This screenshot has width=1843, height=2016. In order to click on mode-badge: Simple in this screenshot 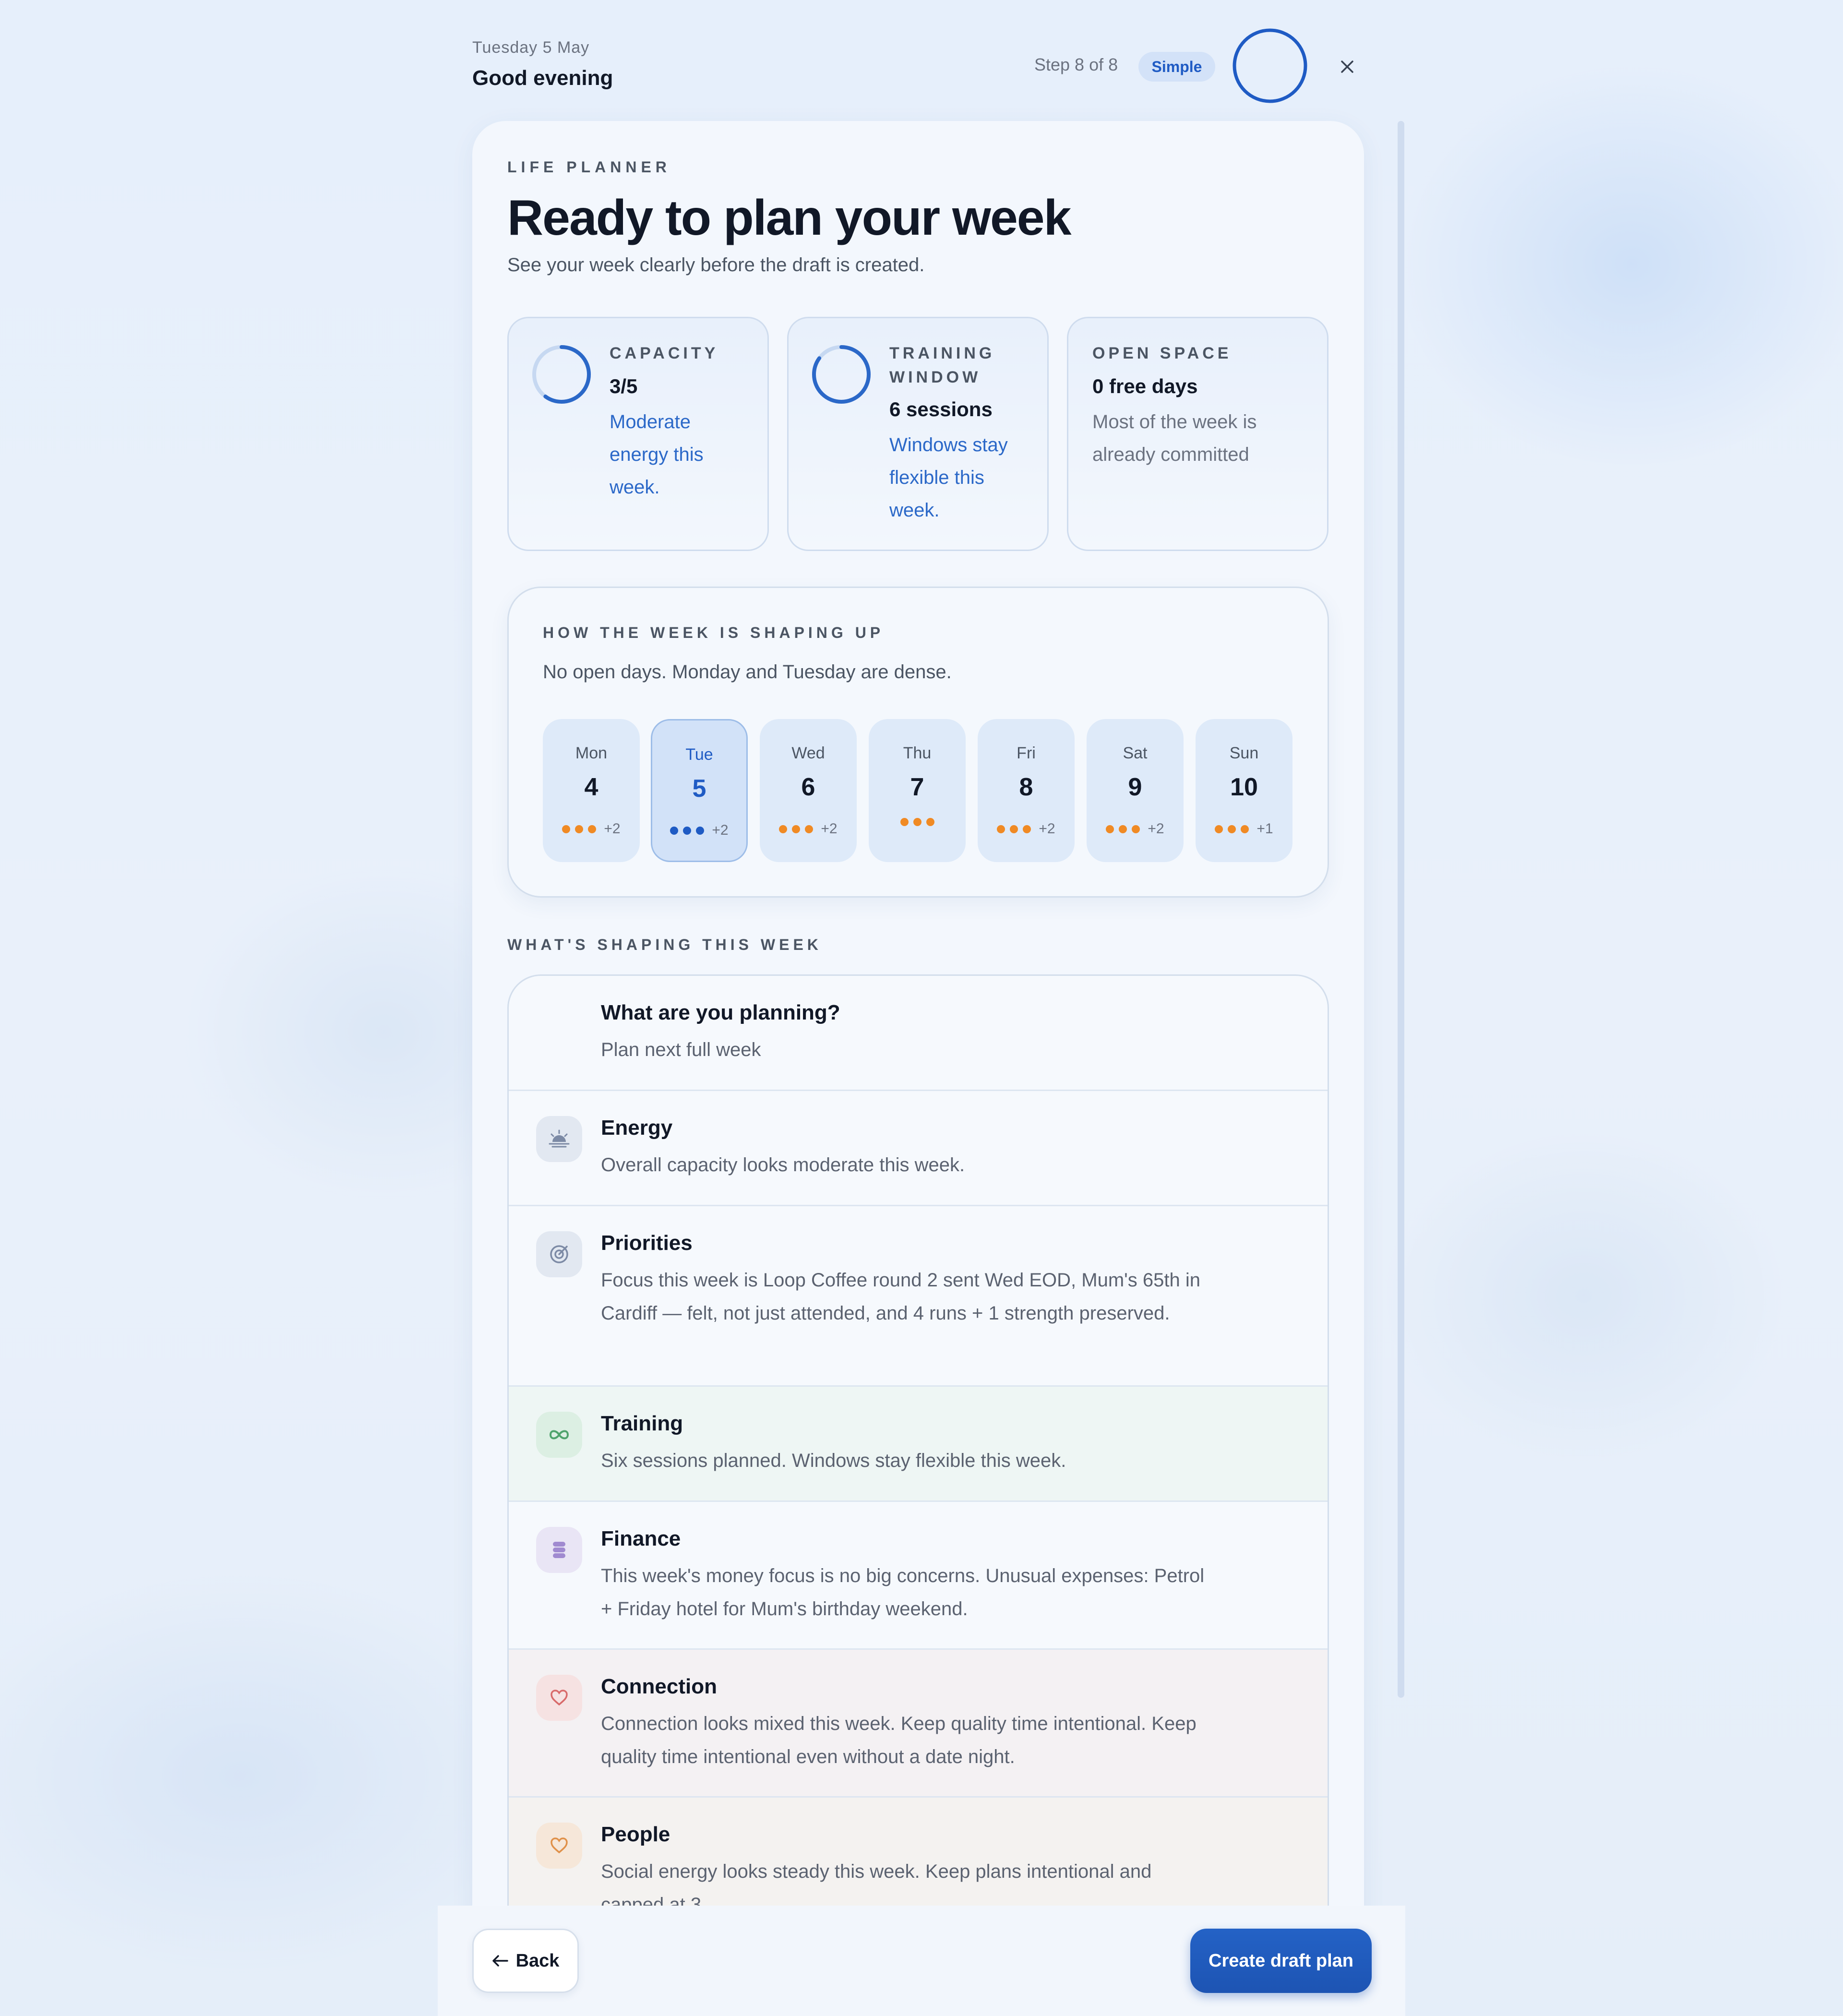, I will do `click(1176, 67)`.